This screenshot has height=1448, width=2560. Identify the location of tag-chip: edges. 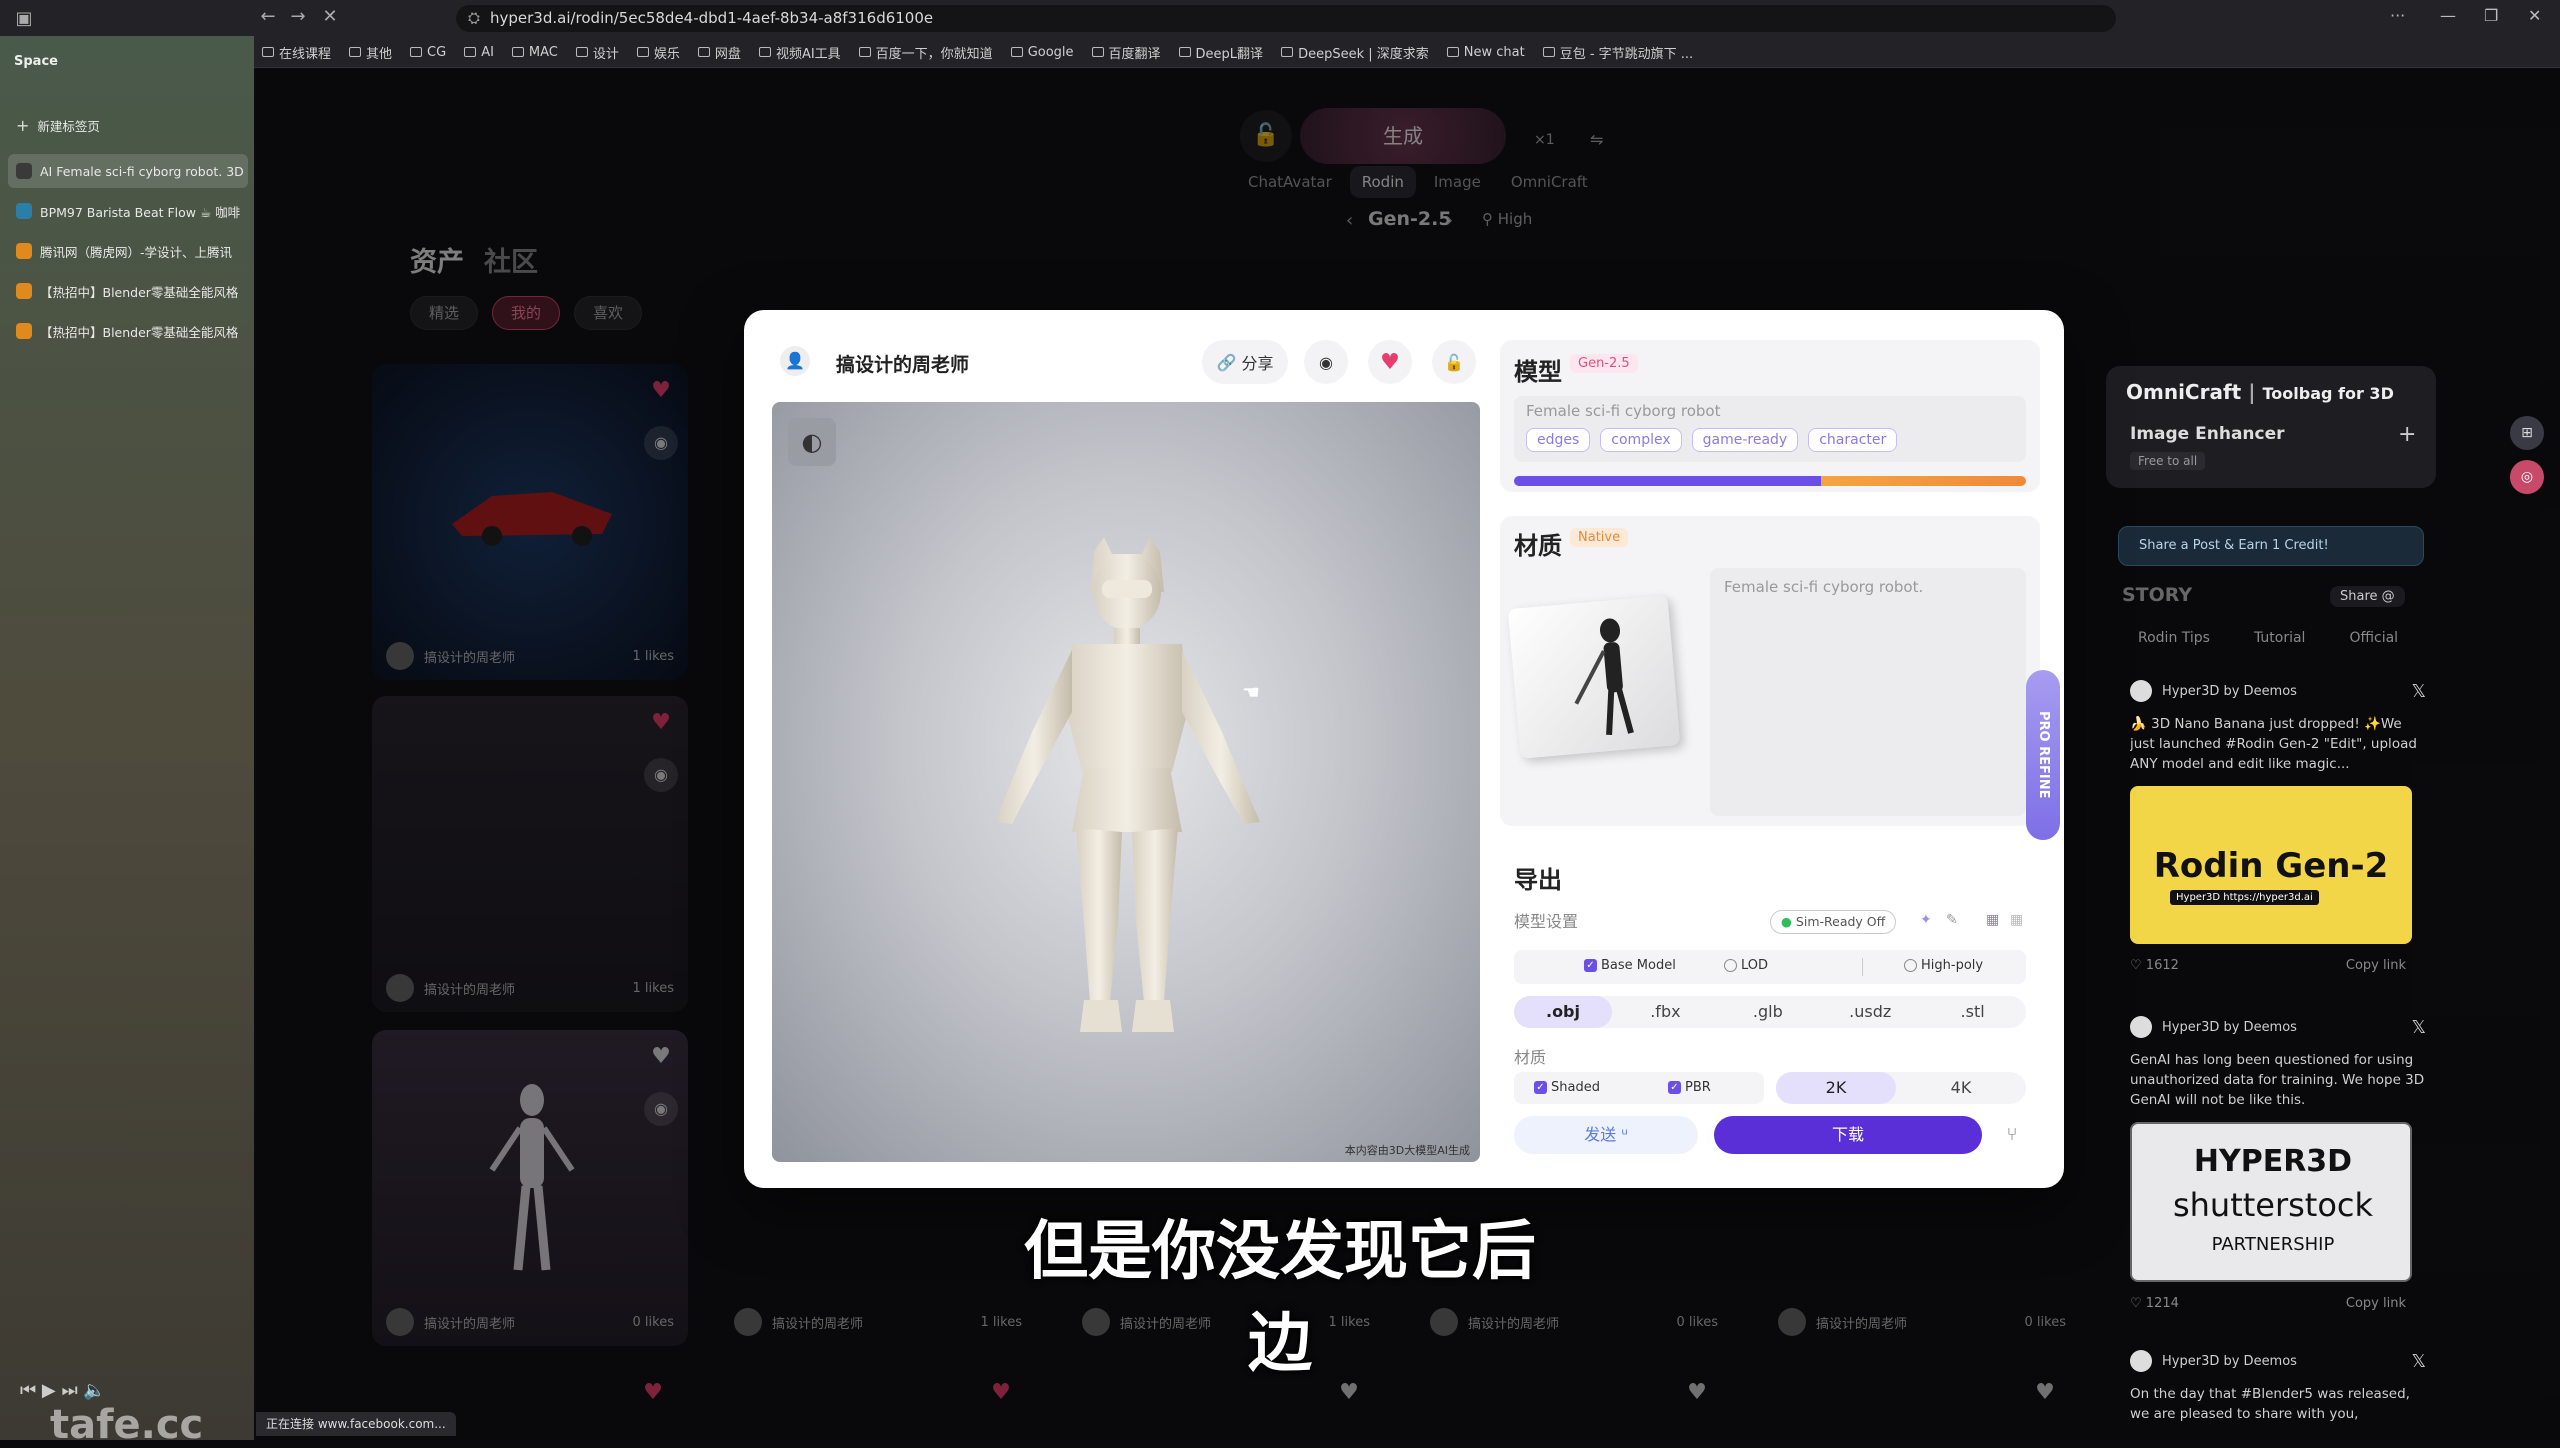
(1558, 440).